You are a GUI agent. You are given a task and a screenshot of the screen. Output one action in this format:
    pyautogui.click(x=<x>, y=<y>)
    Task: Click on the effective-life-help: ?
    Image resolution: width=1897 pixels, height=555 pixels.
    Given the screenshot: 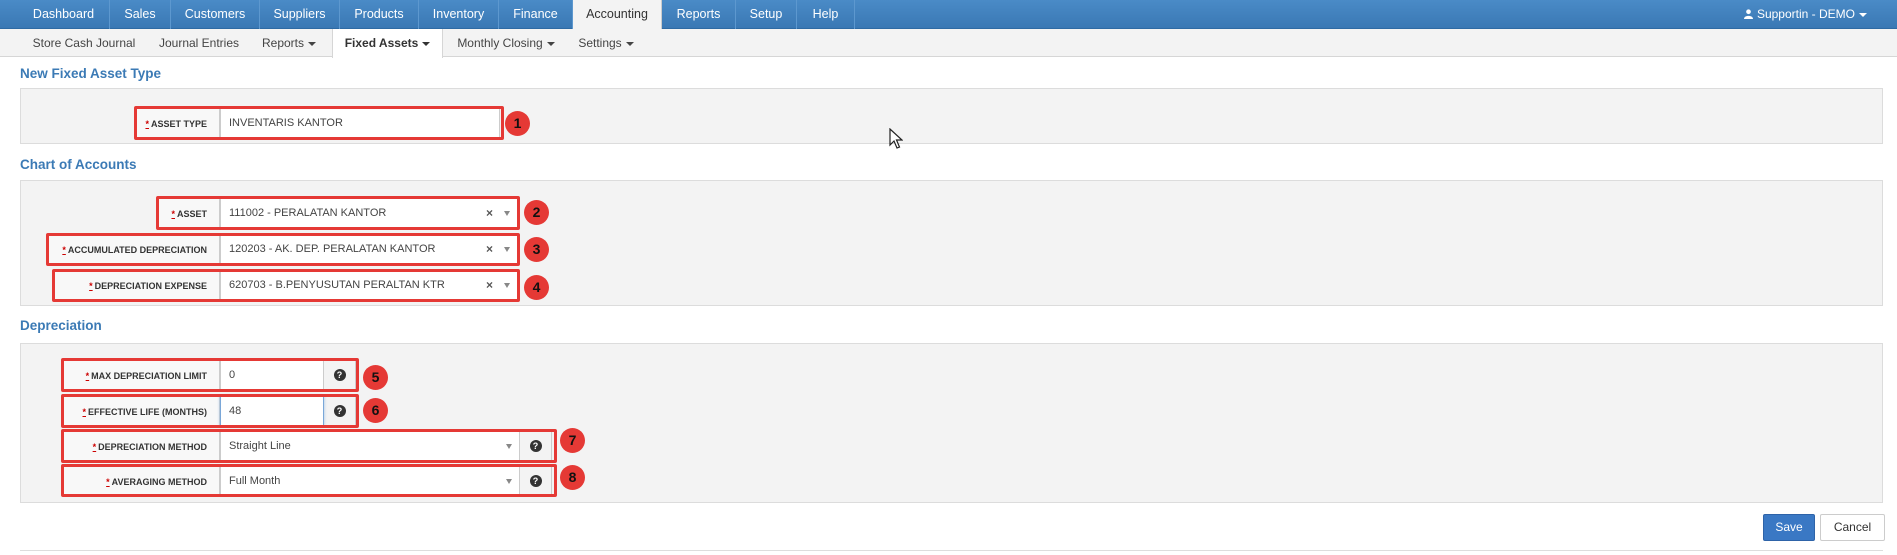 What is the action you would take?
    pyautogui.click(x=340, y=411)
    